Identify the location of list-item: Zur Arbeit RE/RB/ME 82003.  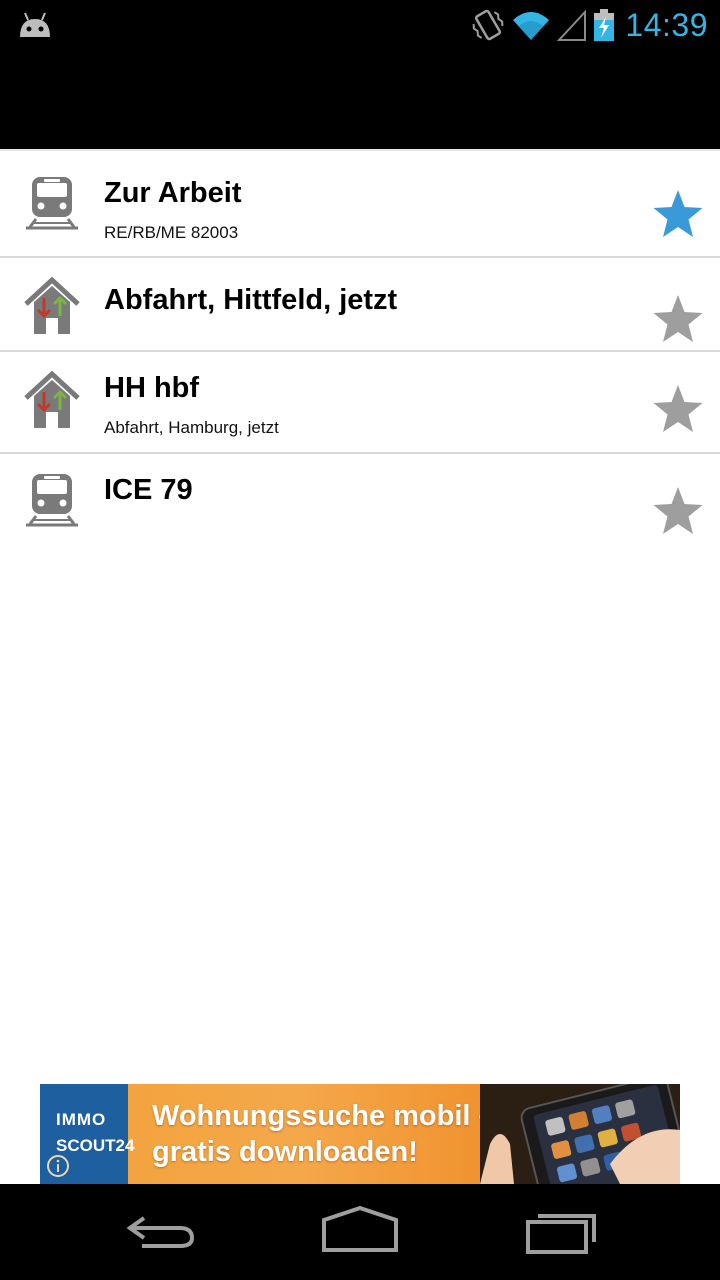
(360, 204).